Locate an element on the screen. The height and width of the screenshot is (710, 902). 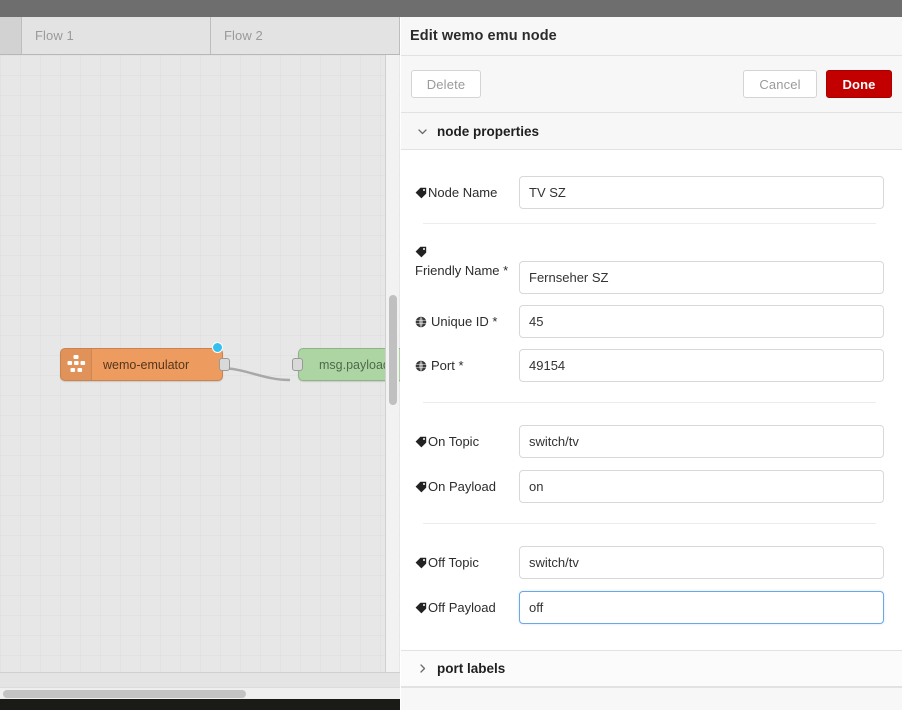
tab-flow-1-label: Flow 1 is located at coordinates (54, 35).